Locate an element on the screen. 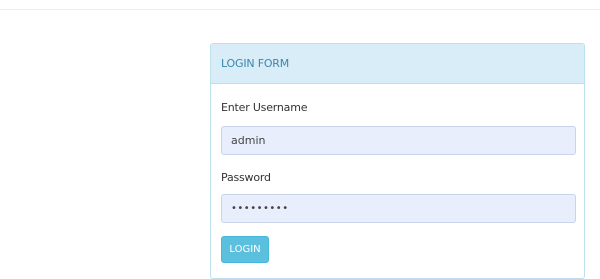 The width and height of the screenshot is (600, 279). top-divider is located at coordinates (300, 9).